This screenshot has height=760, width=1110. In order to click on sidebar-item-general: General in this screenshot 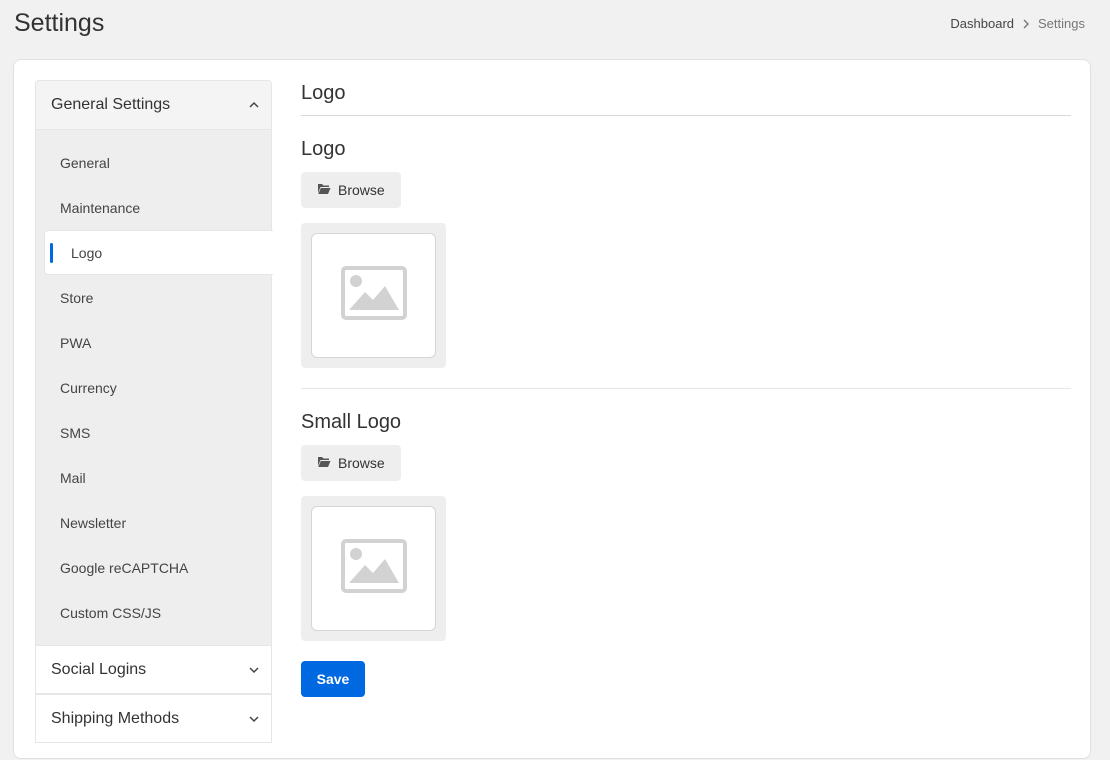, I will do `click(153, 162)`.